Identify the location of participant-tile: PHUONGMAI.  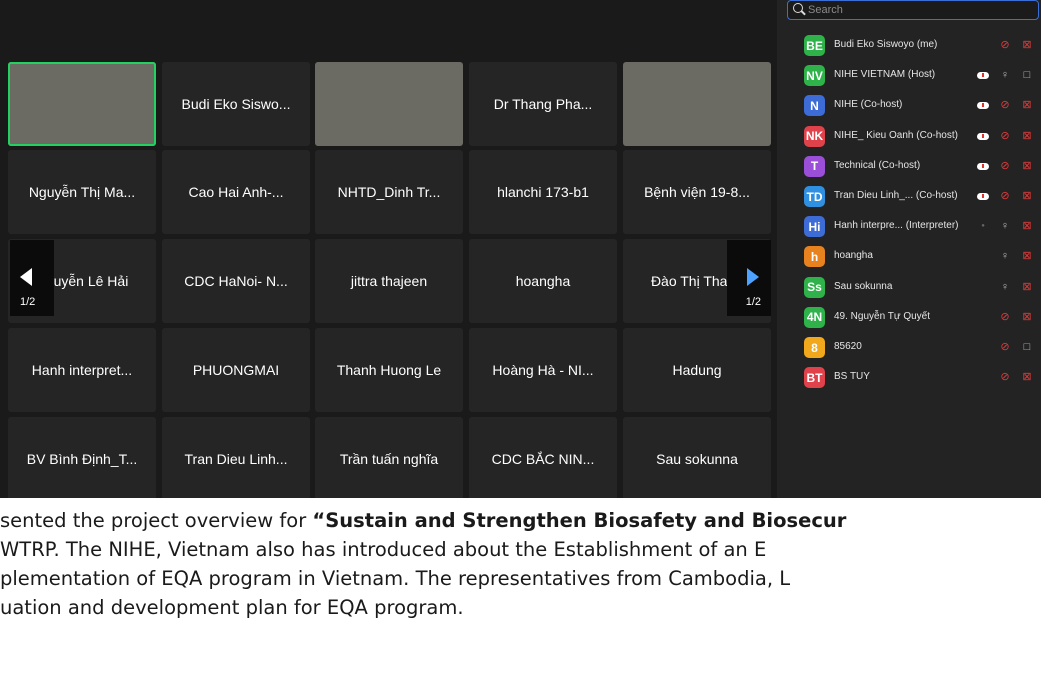
(236, 370).